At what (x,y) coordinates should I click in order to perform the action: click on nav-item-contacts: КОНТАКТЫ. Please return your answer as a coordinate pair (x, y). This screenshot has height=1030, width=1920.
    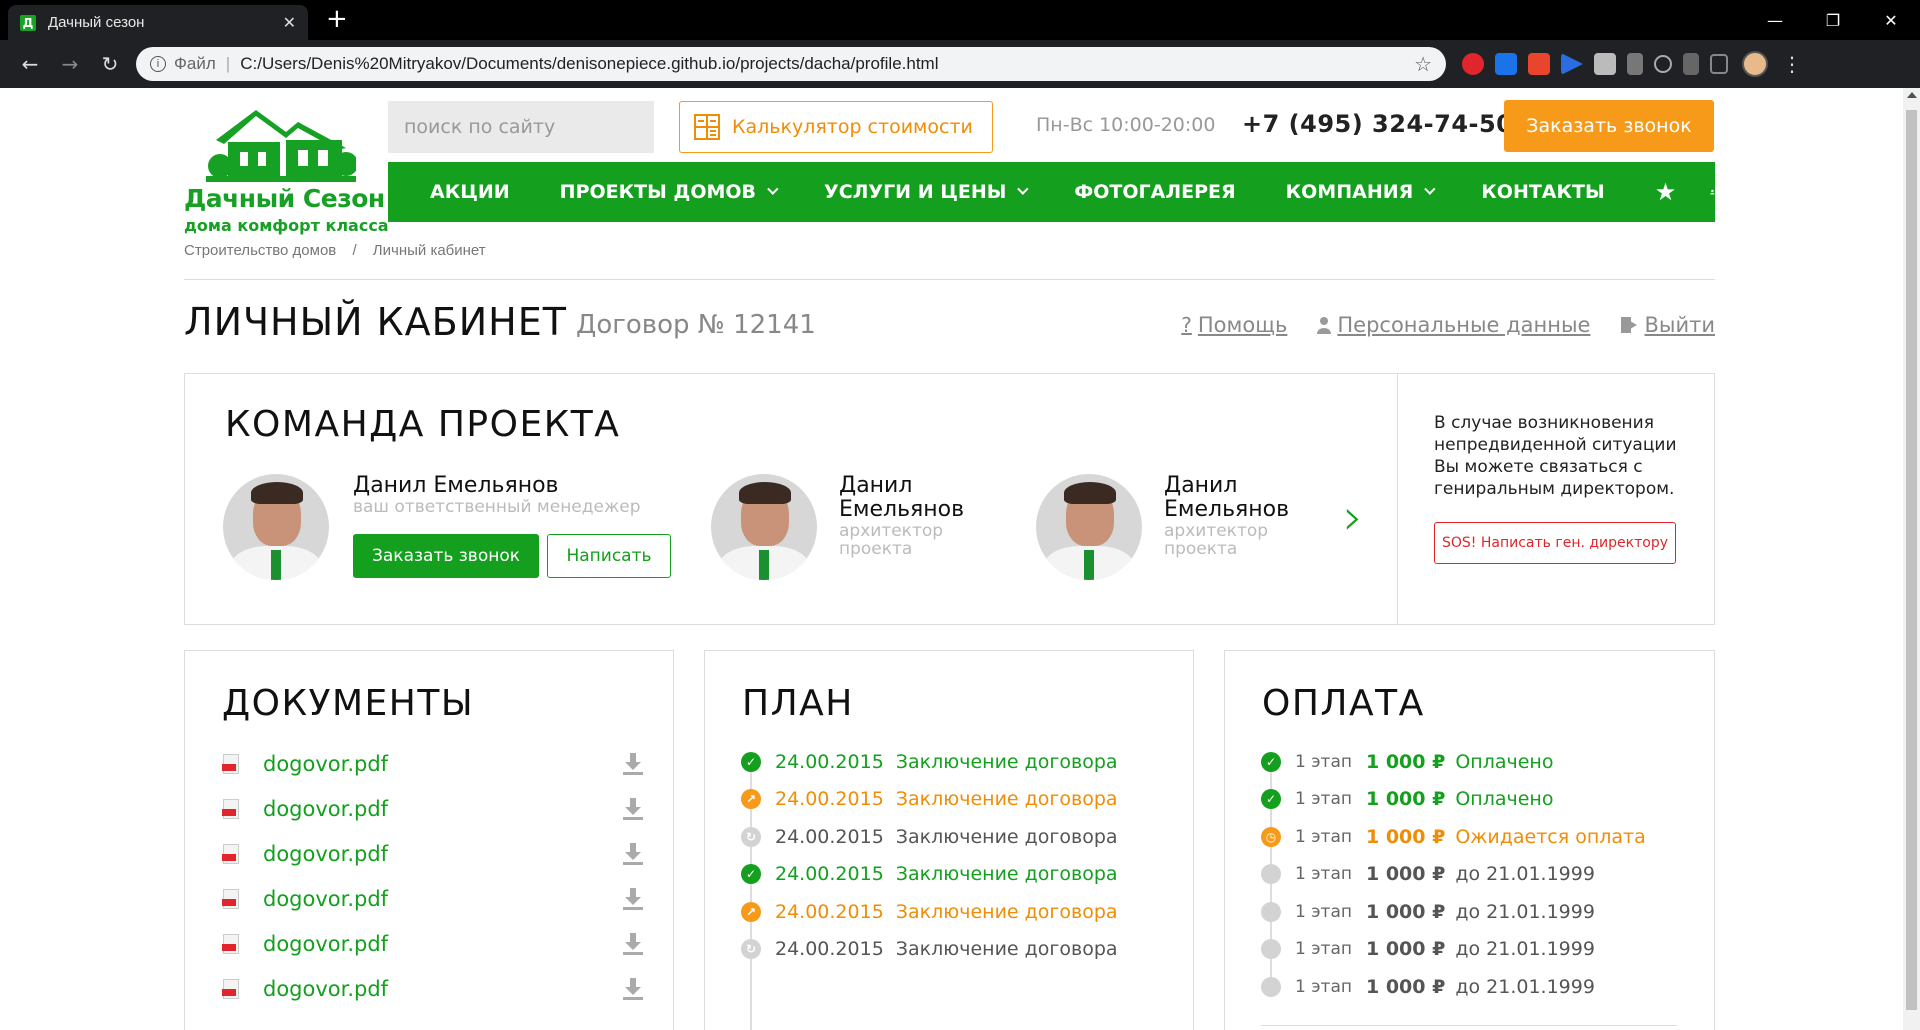
    Looking at the image, I should click on (1542, 192).